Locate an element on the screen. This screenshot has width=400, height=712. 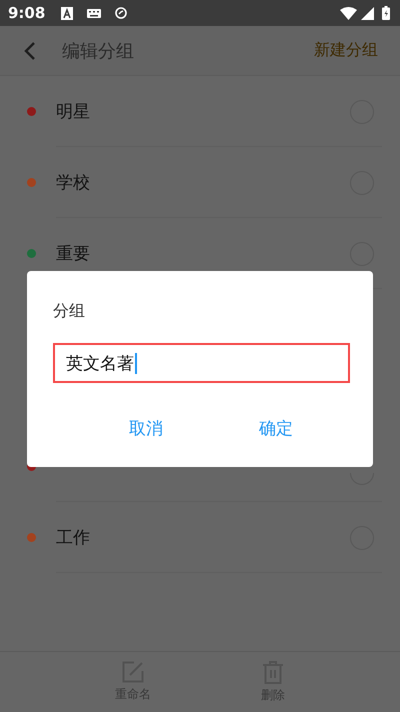
group-name: 重要 is located at coordinates (73, 254).